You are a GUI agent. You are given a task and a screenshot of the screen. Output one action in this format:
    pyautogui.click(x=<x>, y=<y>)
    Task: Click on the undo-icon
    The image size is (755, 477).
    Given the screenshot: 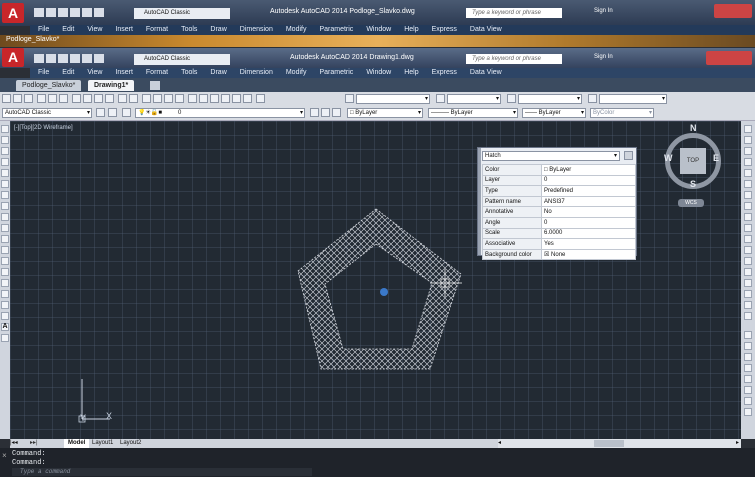 What is the action you would take?
    pyautogui.click(x=99, y=58)
    